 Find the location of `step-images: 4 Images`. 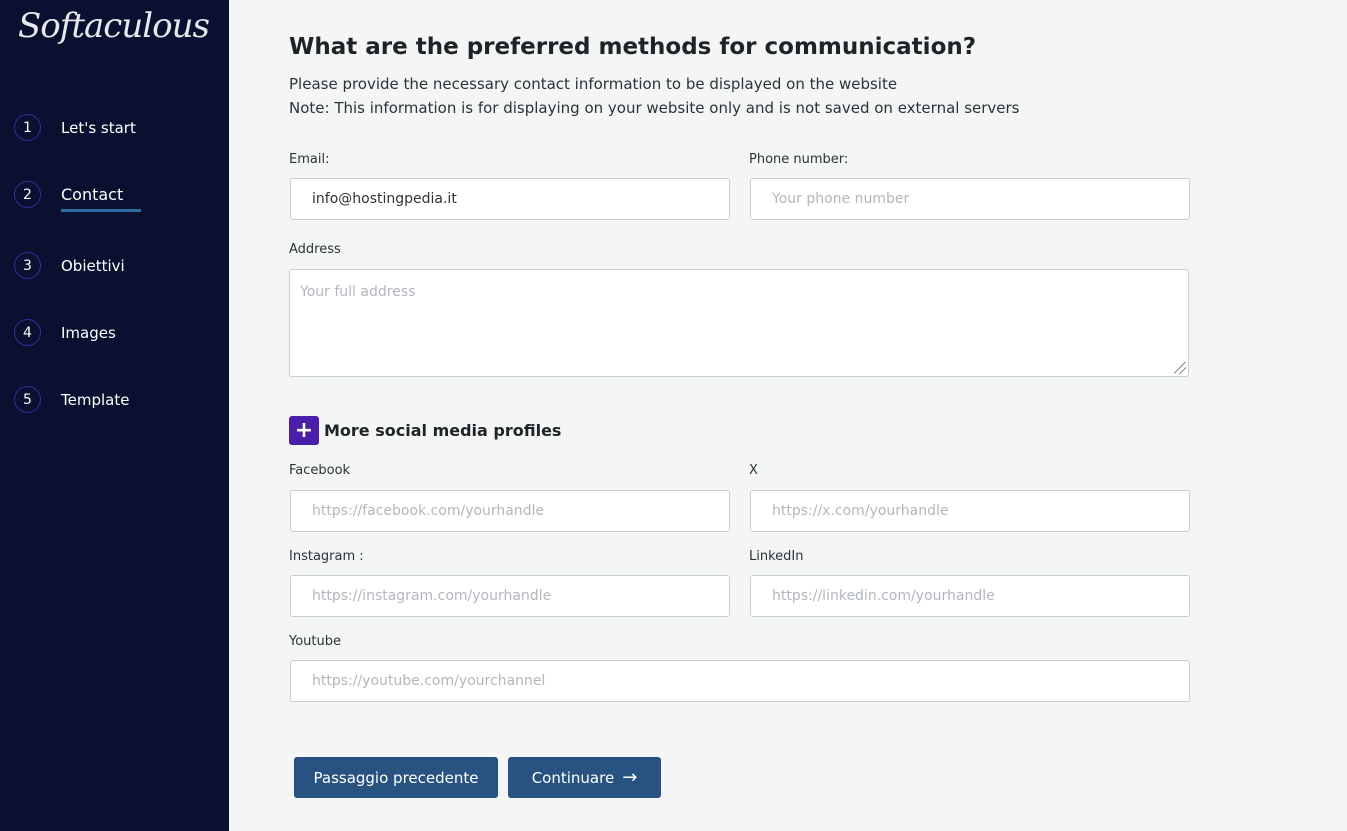

step-images: 4 Images is located at coordinates (65, 332).